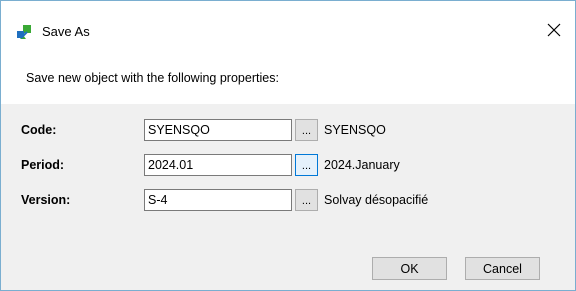  I want to click on field-row-version: Version: ... Solvay désopacifié, so click(288, 201).